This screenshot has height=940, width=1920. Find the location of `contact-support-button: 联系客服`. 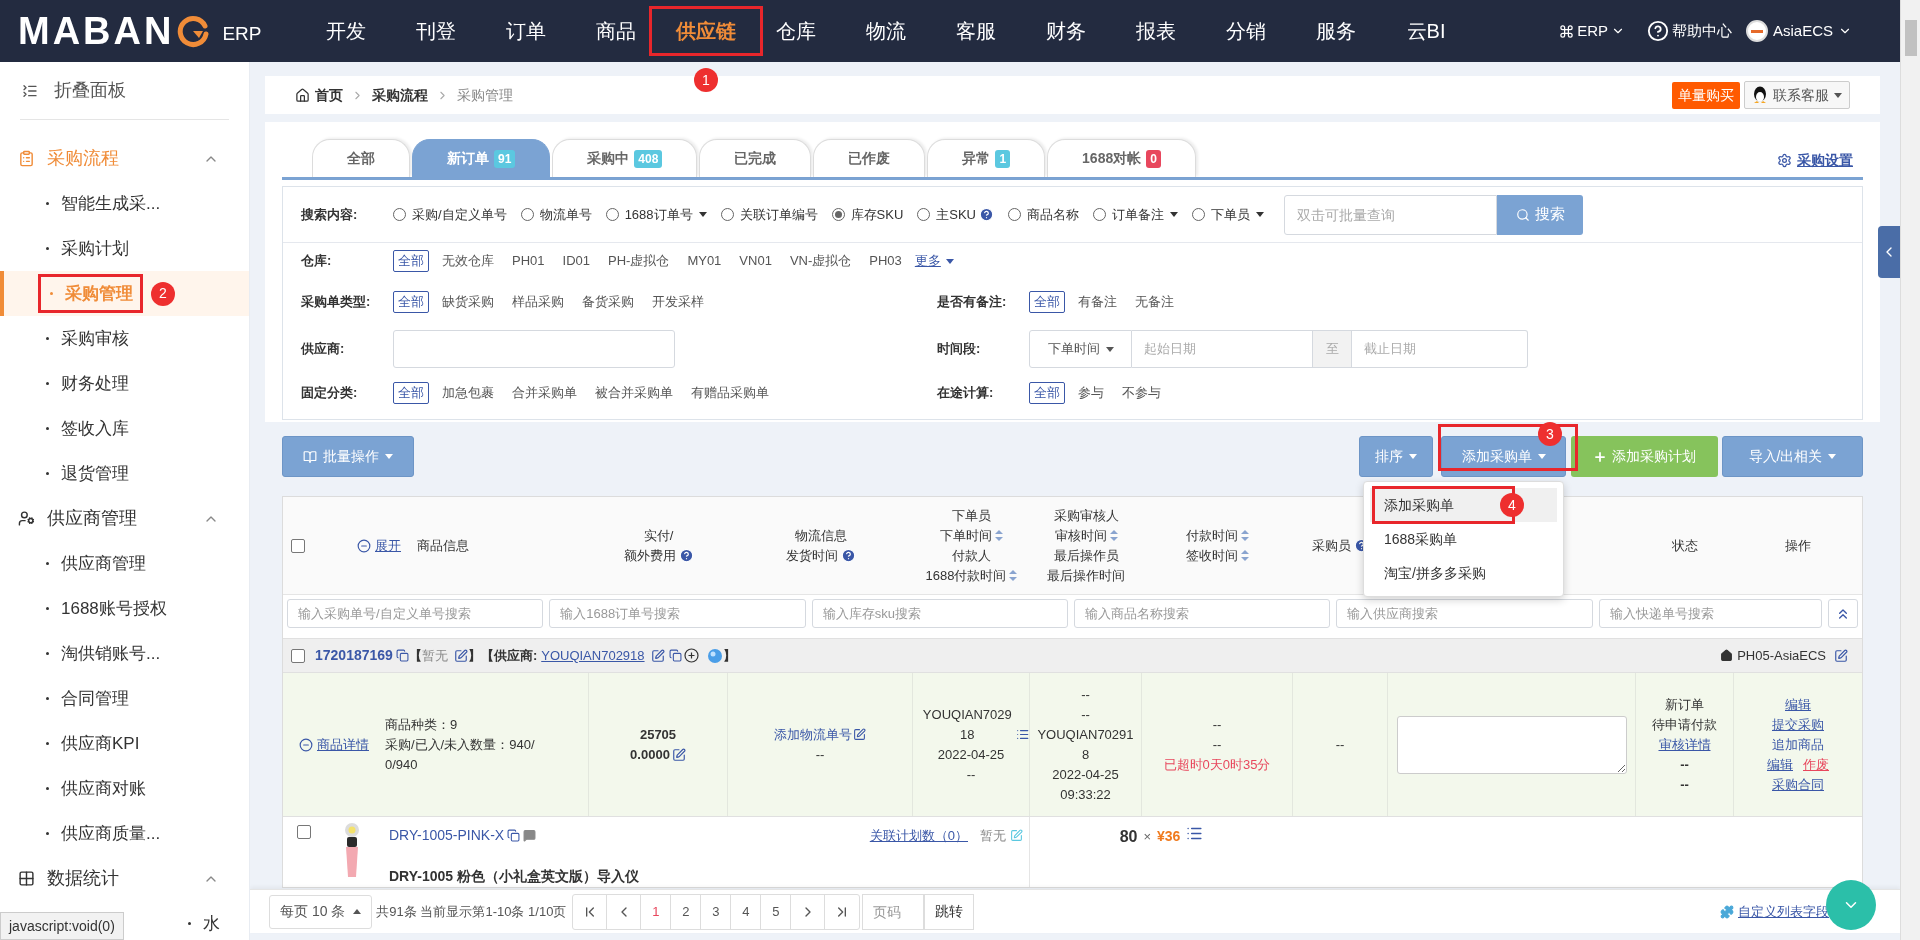

contact-support-button: 联系客服 is located at coordinates (1797, 95).